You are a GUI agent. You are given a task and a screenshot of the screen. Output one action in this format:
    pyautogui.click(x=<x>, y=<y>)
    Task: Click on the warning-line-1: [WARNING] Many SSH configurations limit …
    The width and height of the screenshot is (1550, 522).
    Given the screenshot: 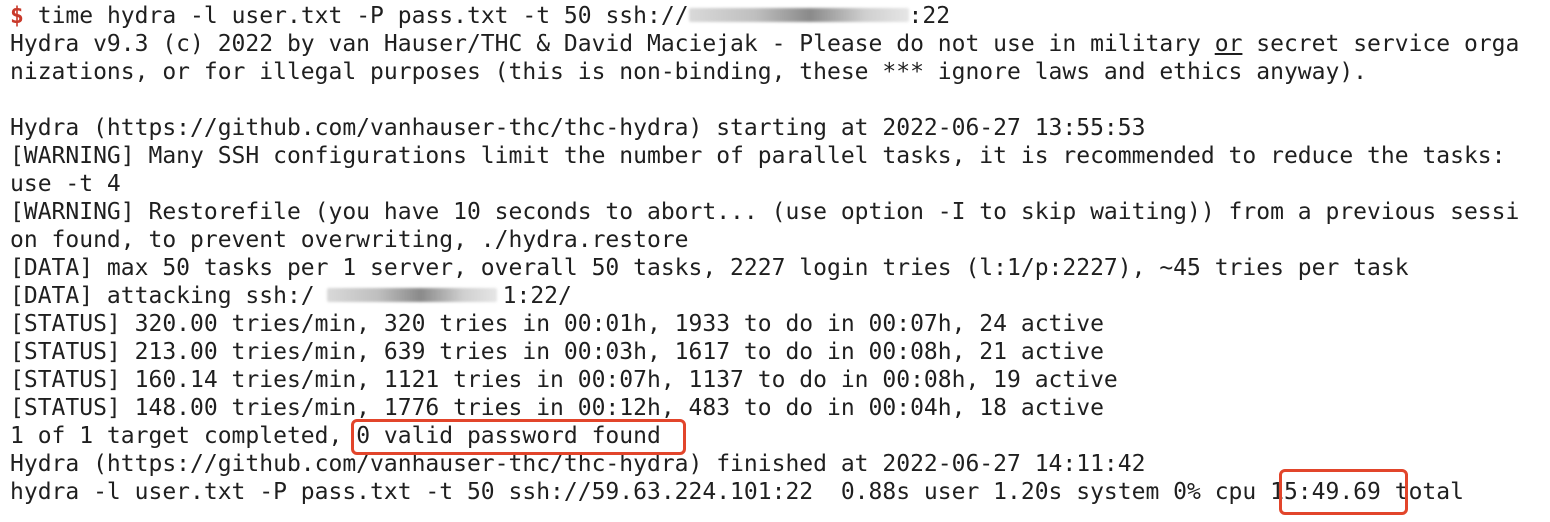 What is the action you would take?
    pyautogui.click(x=758, y=156)
    